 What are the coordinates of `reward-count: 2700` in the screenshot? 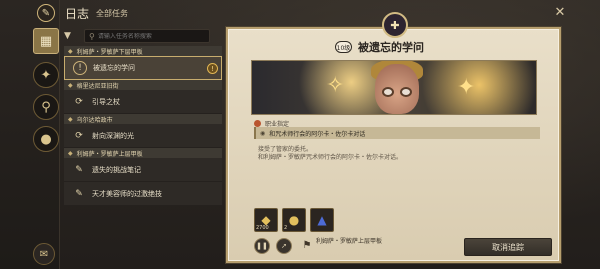 It's located at (262, 228).